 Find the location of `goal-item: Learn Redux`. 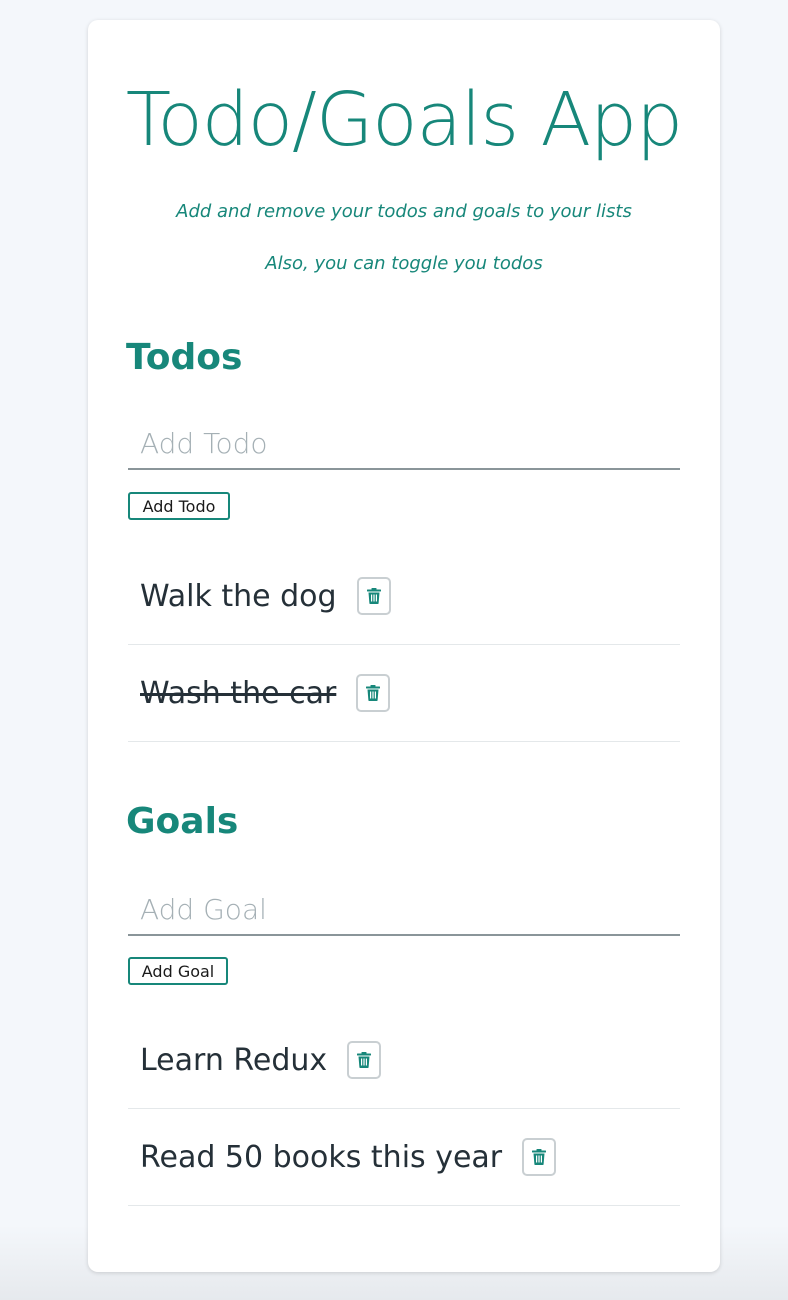

goal-item: Learn Redux is located at coordinates (404, 1060).